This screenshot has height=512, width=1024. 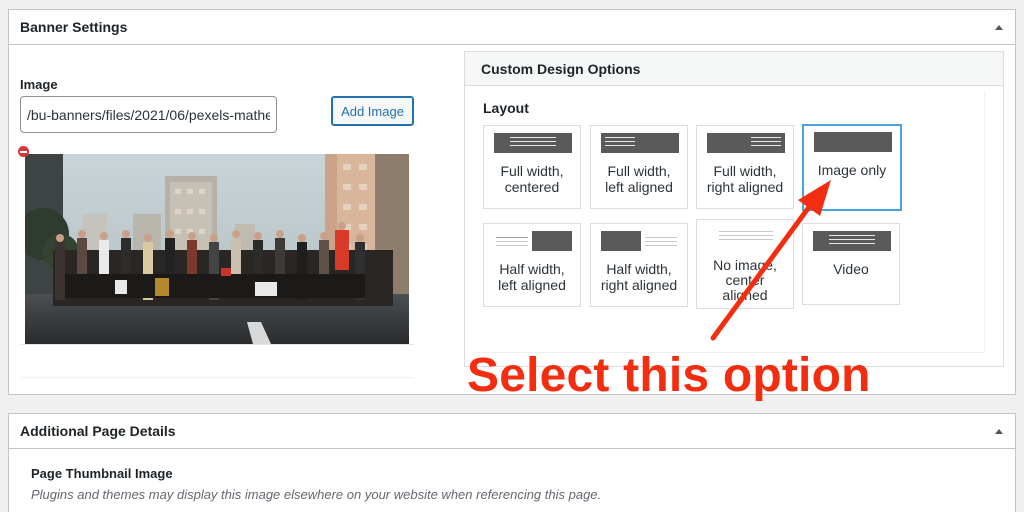 What do you see at coordinates (148, 114) in the screenshot?
I see `image-url-input` at bounding box center [148, 114].